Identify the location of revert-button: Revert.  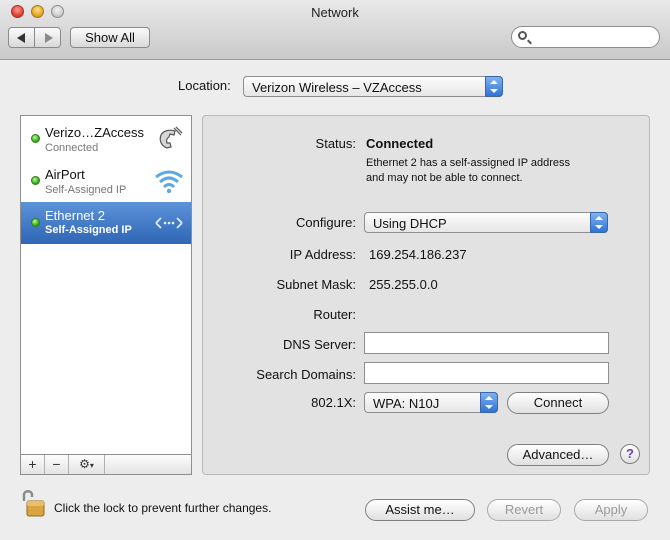
(524, 510).